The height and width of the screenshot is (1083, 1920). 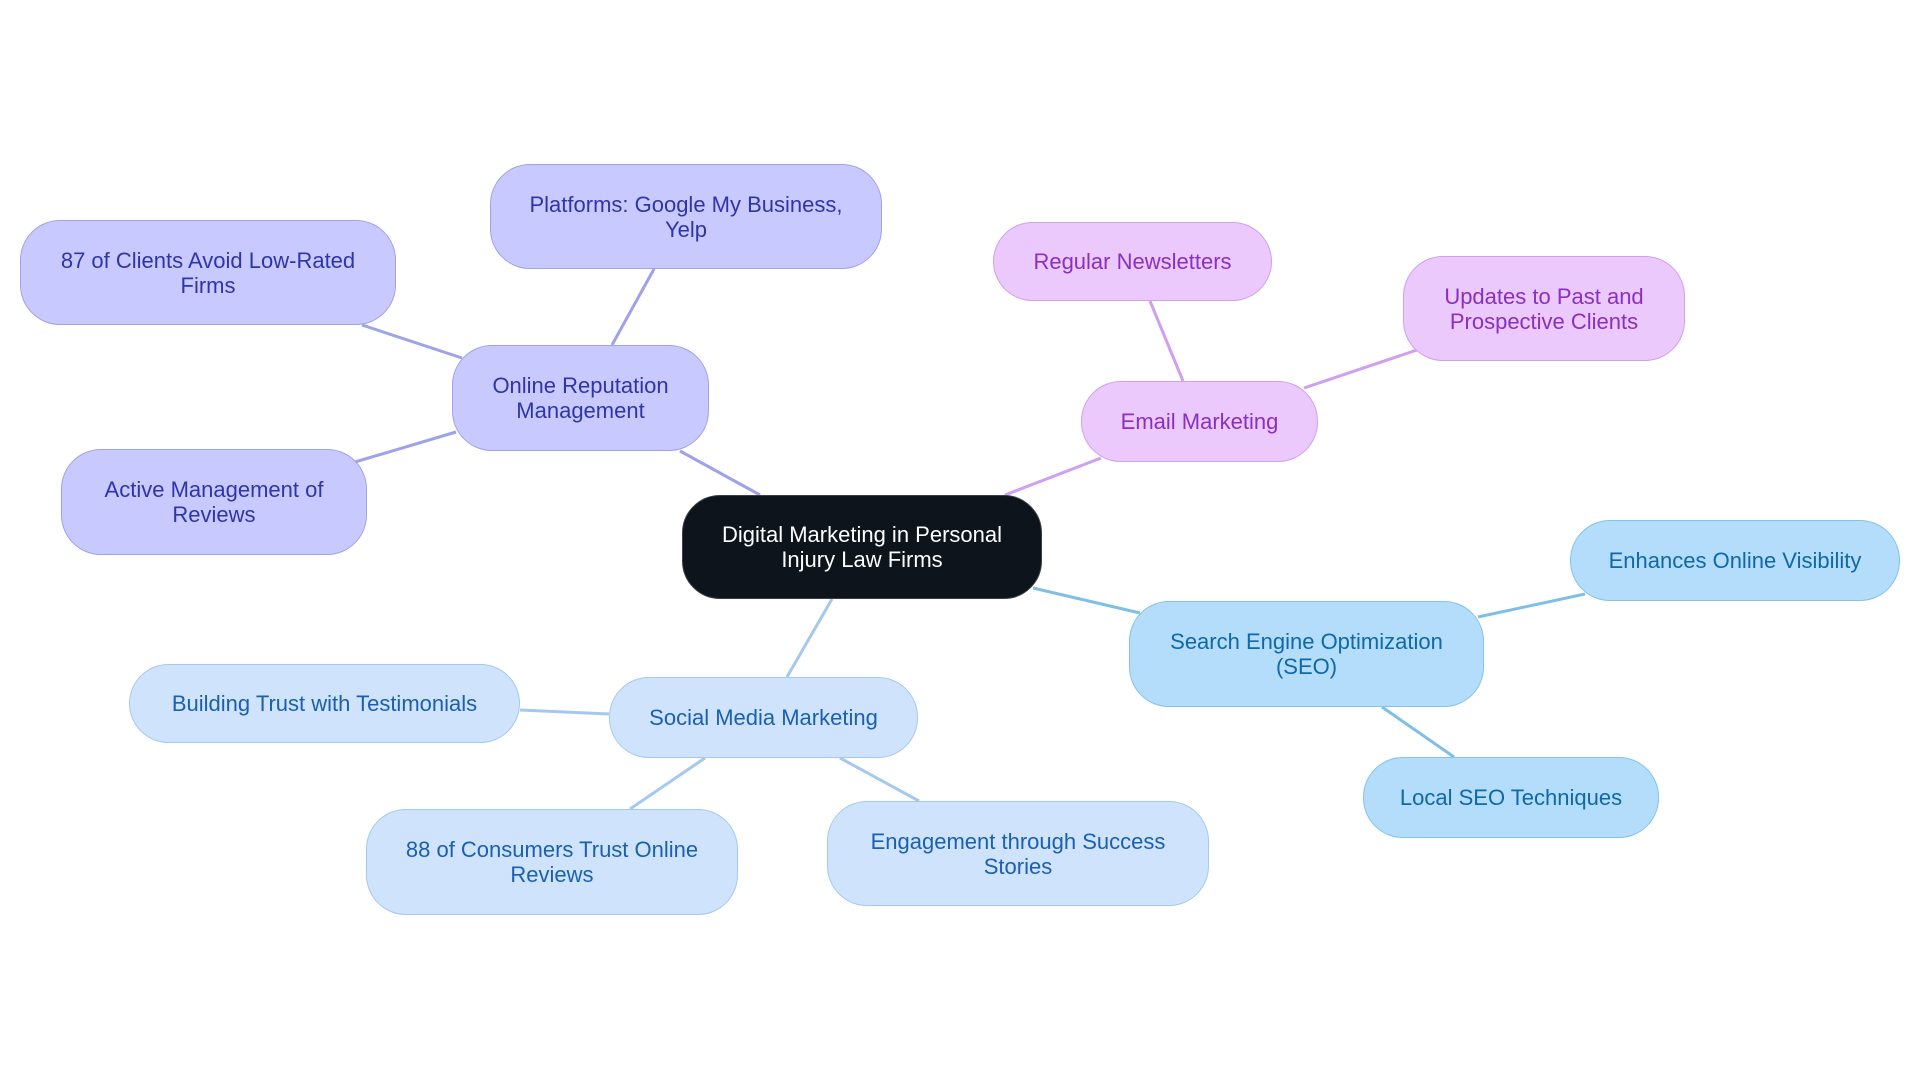 I want to click on edge-root-smm, so click(x=809, y=638).